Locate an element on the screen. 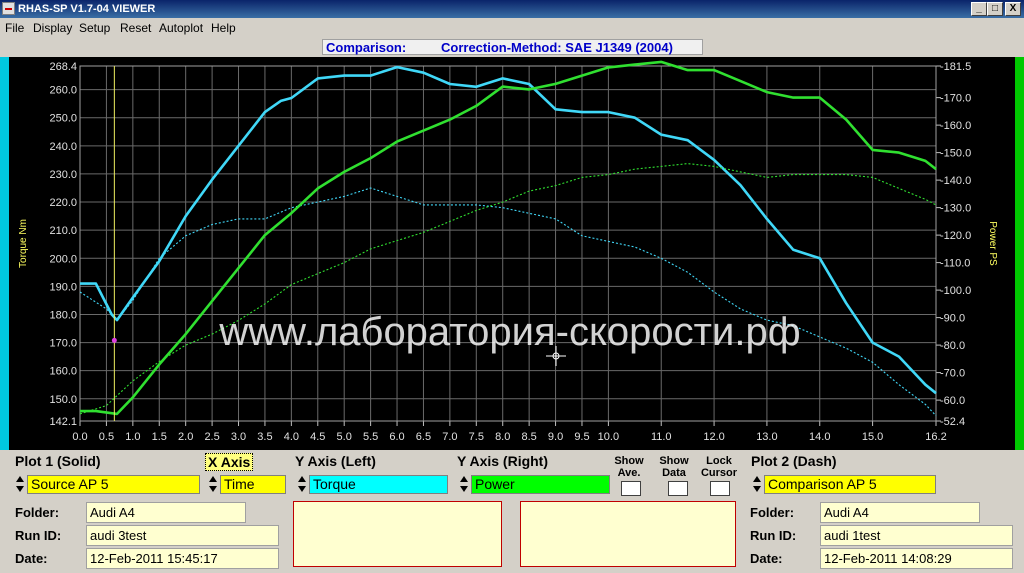 The height and width of the screenshot is (573, 1024). menu-setup: Setup is located at coordinates (94, 28).